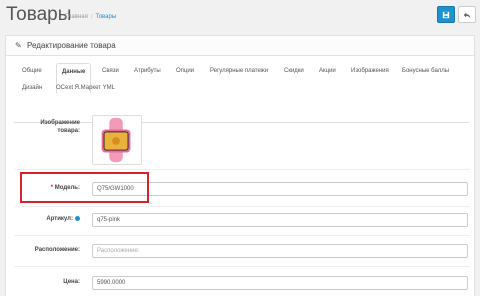  Describe the element at coordinates (32, 88) in the screenshot. I see `tab-design: Дизайн` at that location.